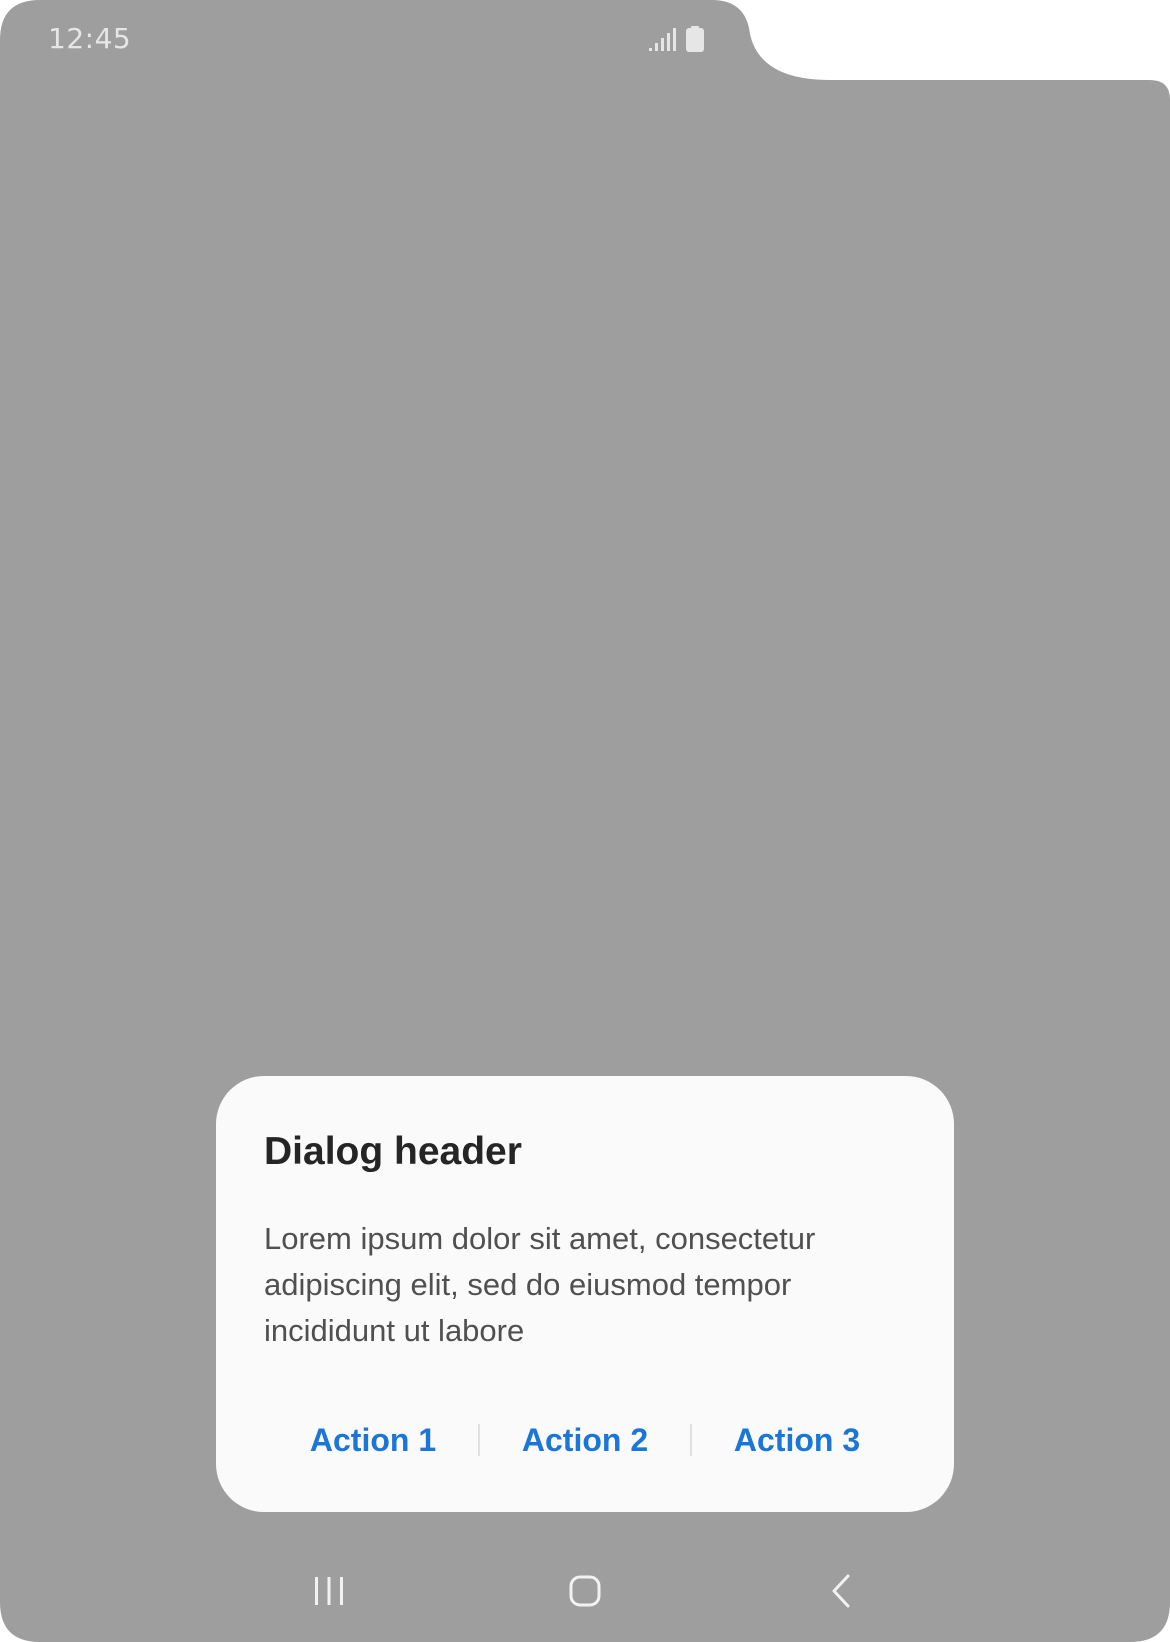 This screenshot has height=1642, width=1170. I want to click on action-3-button: Action 3, so click(797, 1440).